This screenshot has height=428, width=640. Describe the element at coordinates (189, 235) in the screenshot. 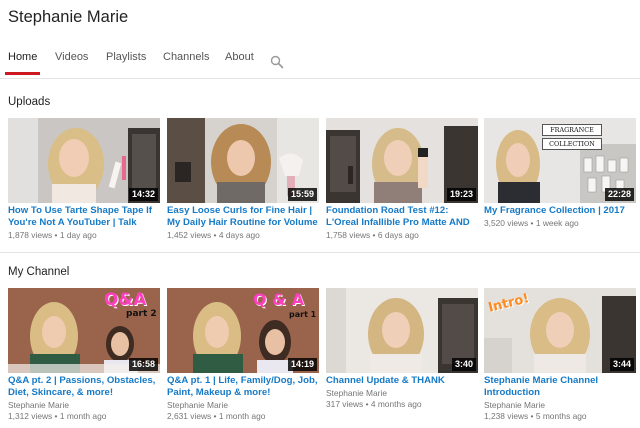

I see `video-views: 1,452 views` at that location.